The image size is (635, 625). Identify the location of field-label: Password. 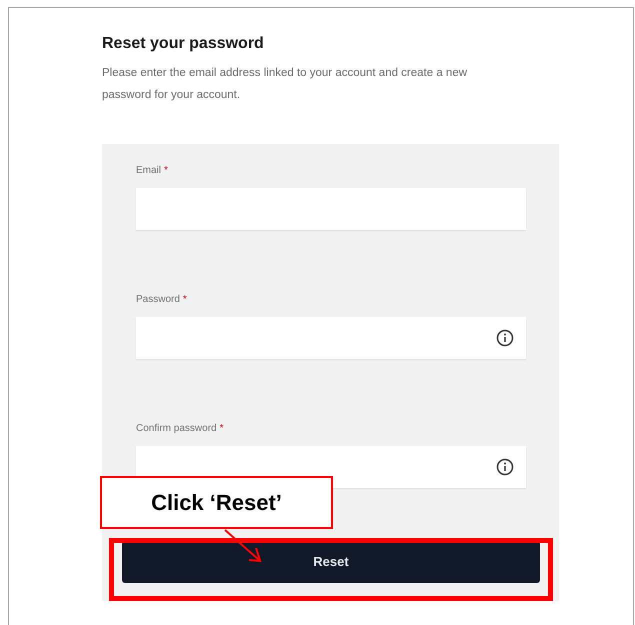
(158, 300).